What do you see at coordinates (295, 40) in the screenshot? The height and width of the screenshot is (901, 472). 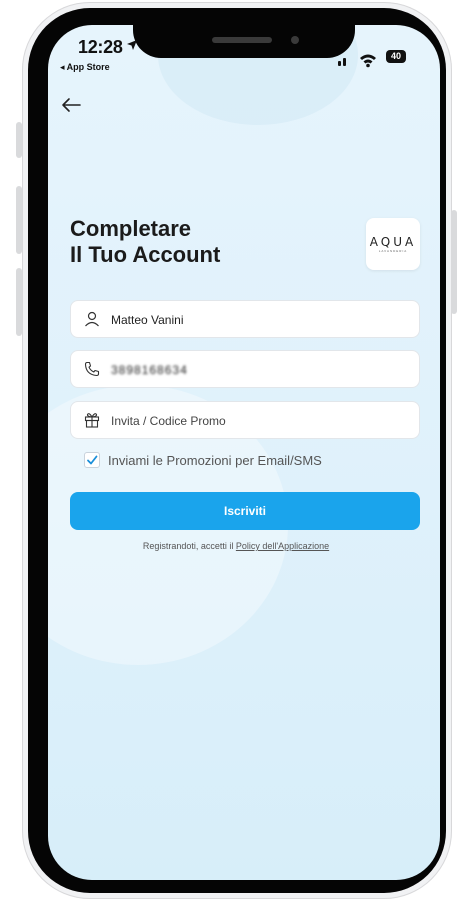 I see `front-camera` at bounding box center [295, 40].